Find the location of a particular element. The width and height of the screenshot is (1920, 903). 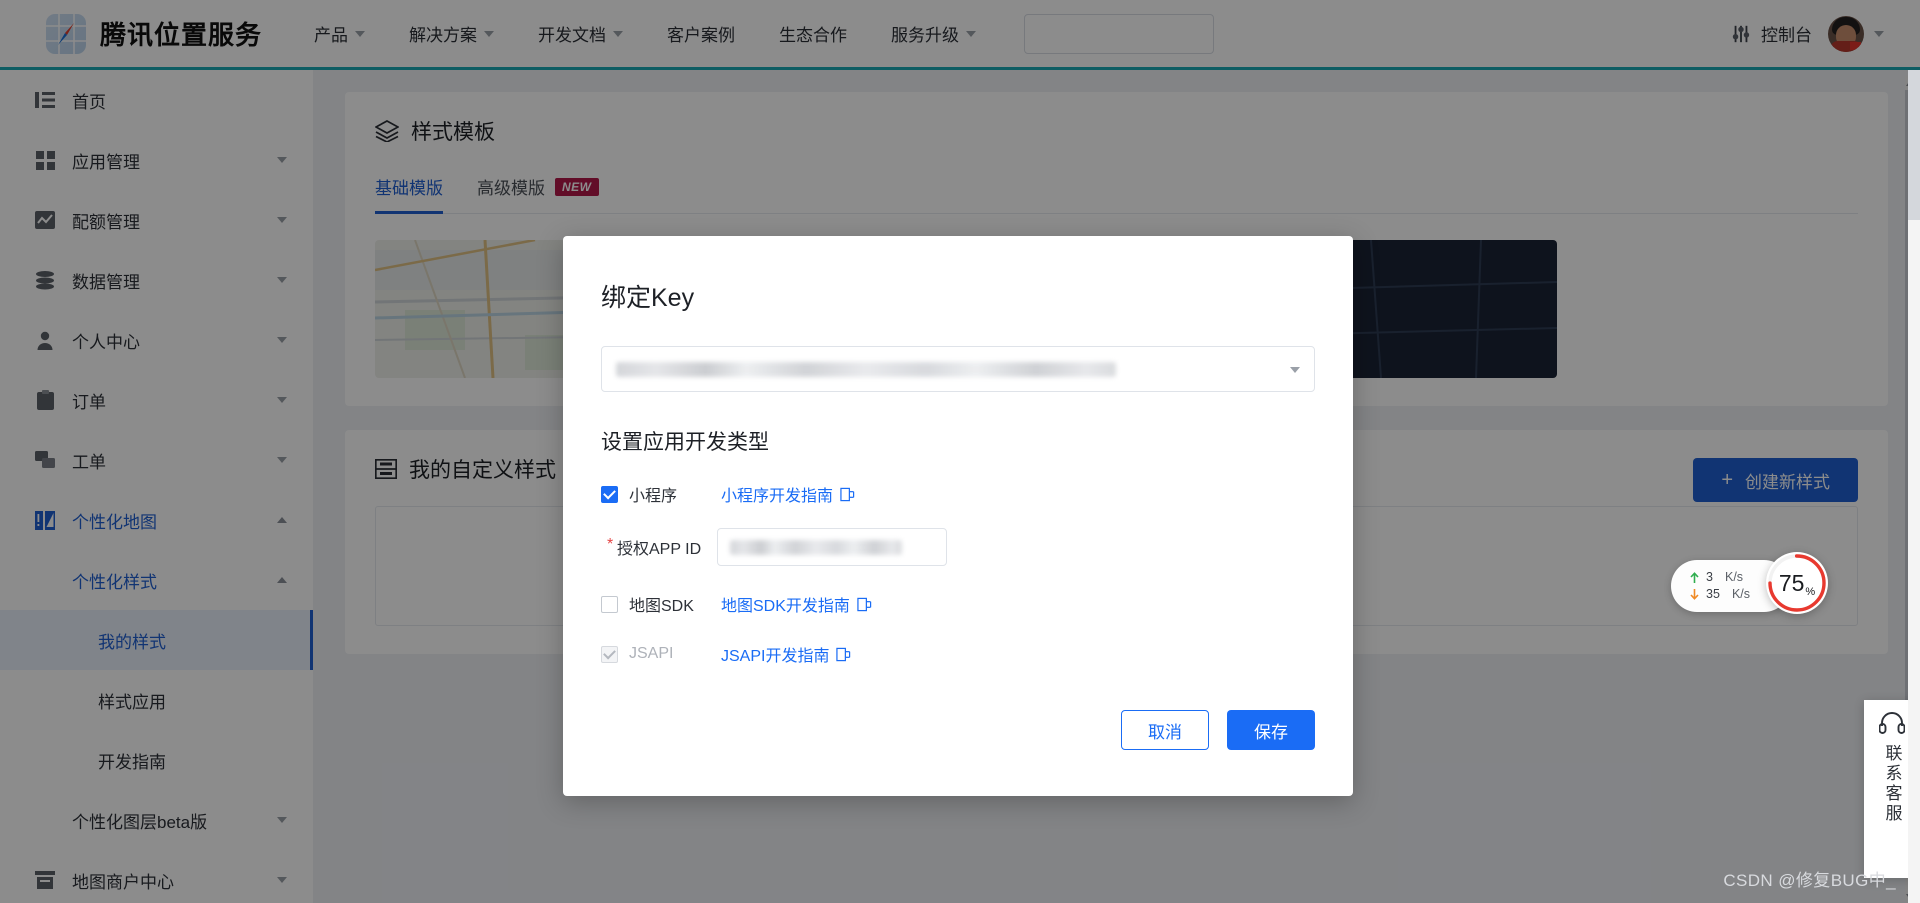

required-asterisk: * is located at coordinates (610, 544).